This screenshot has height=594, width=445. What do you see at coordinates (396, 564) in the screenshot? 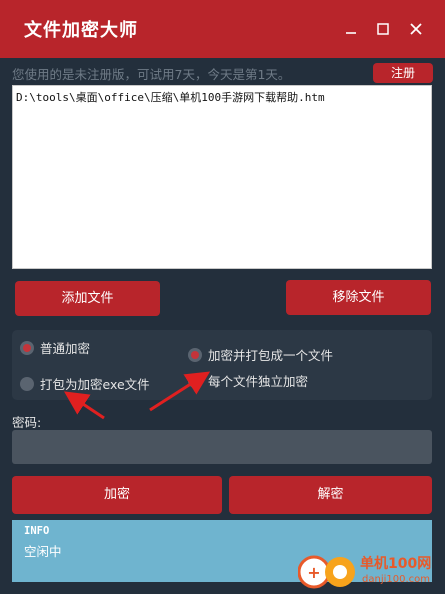
I see `watermark-text: 单机100网` at bounding box center [396, 564].